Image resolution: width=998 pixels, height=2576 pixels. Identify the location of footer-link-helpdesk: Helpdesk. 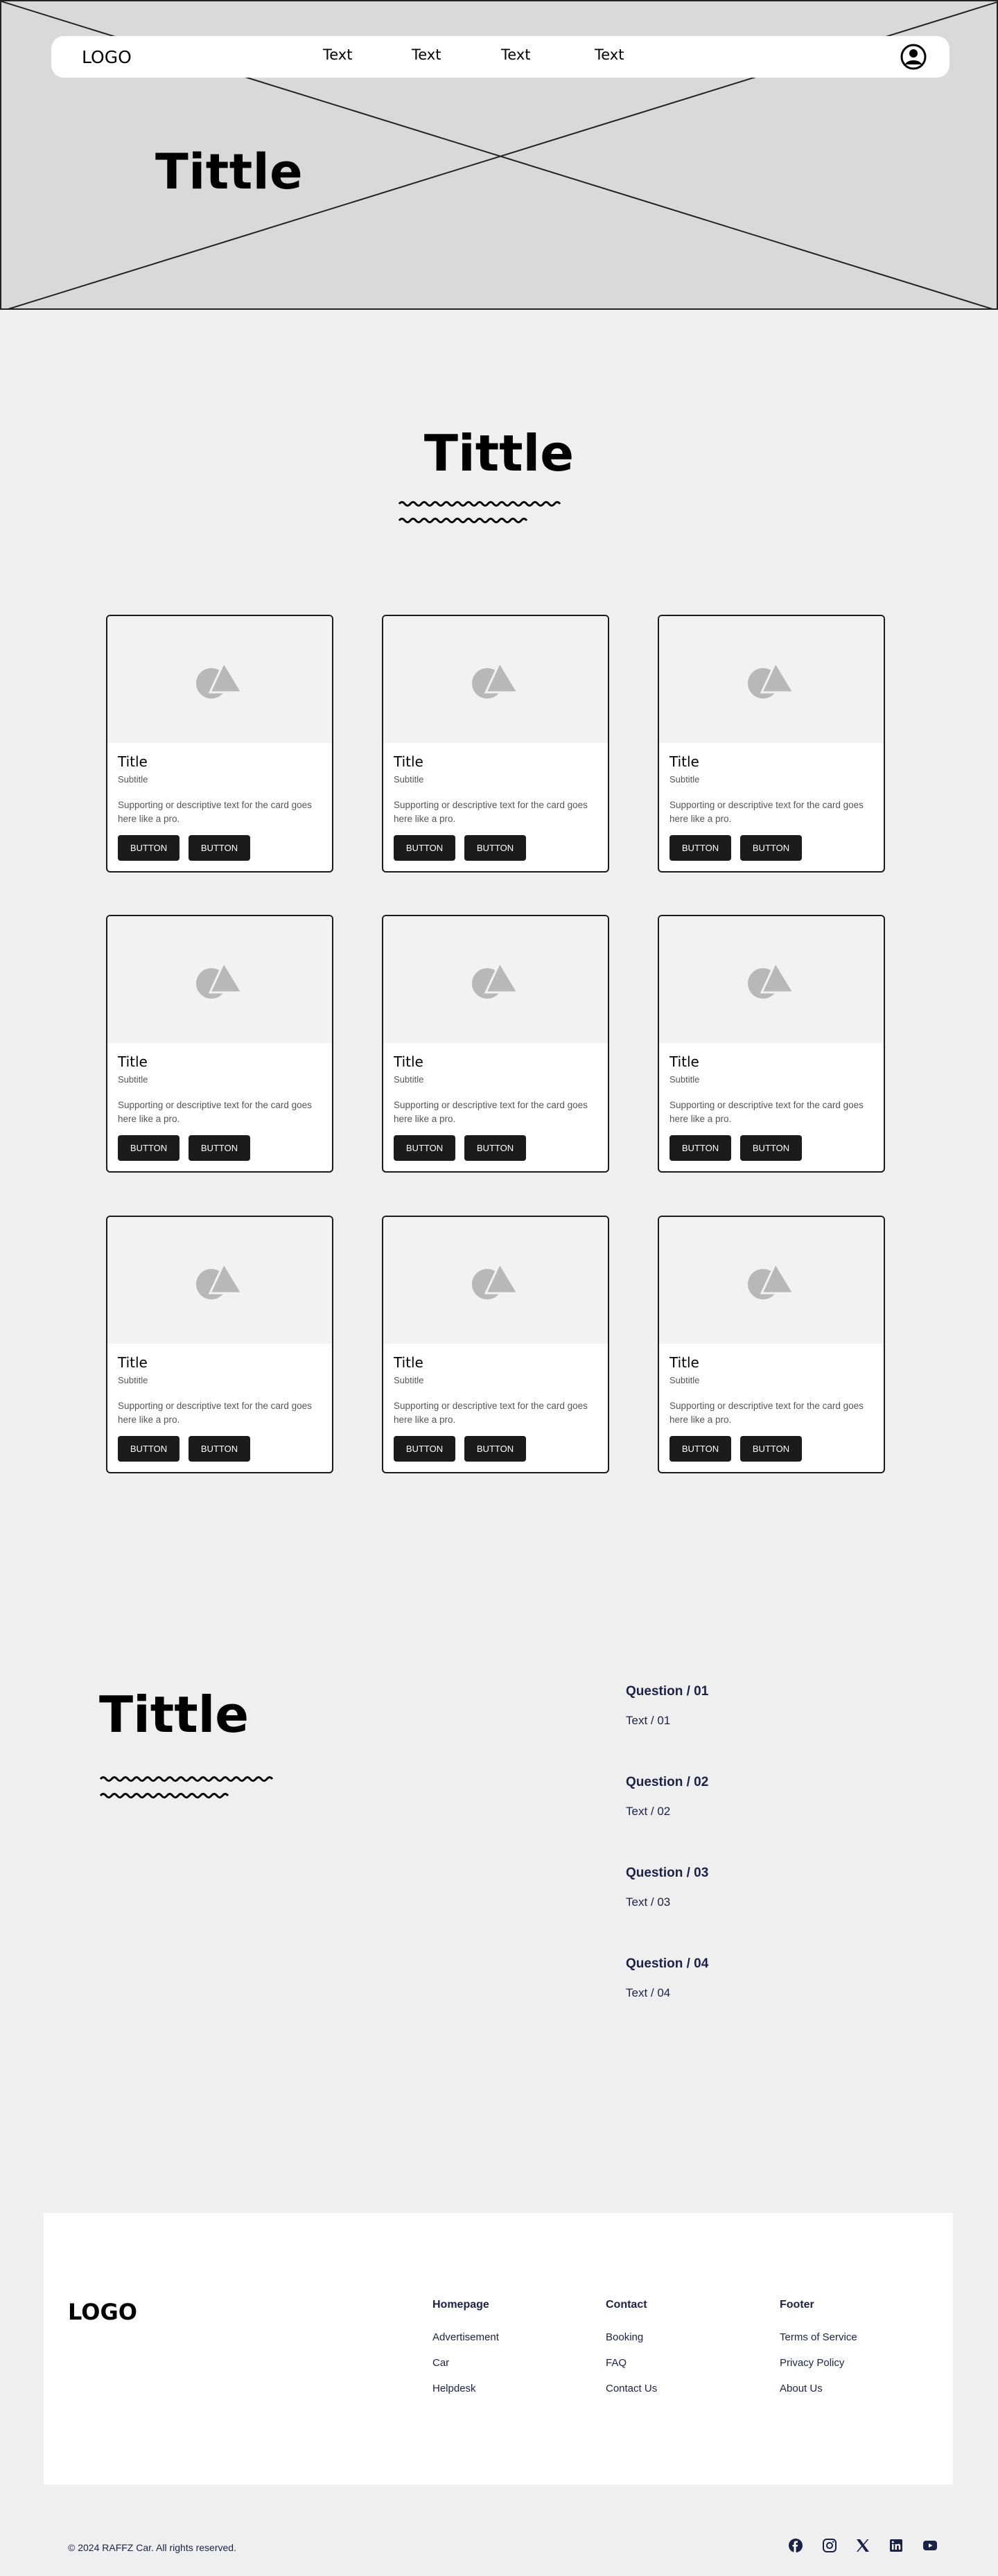
(454, 2388).